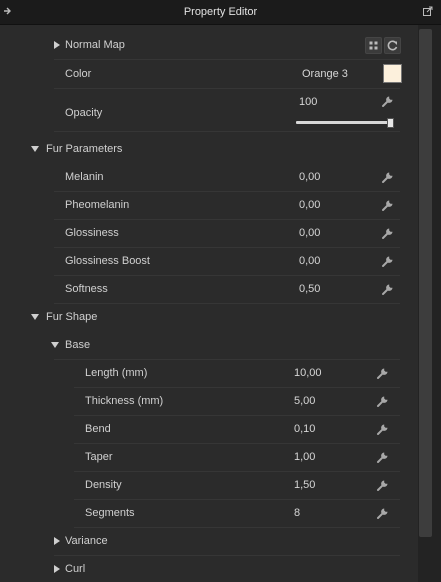  What do you see at coordinates (209, 110) in the screenshot?
I see `opacity-row: Opacity 100` at bounding box center [209, 110].